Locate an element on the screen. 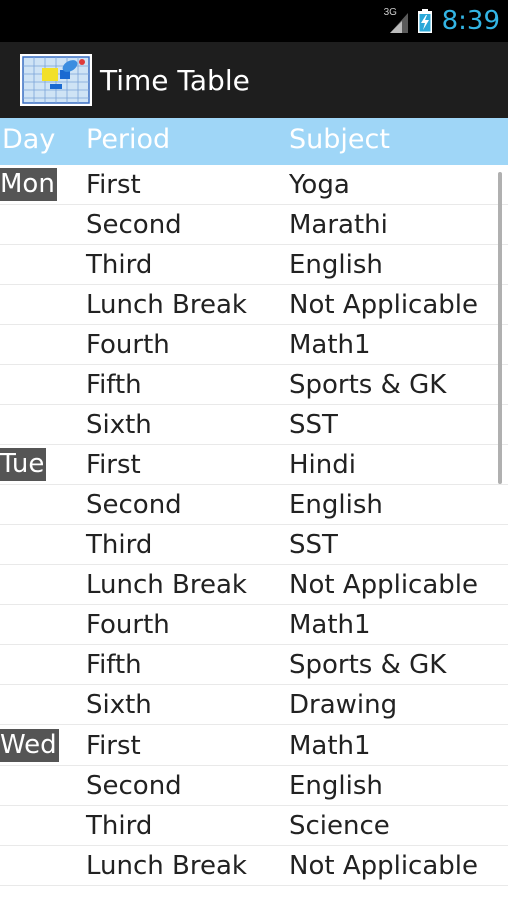  subject-cell: Hindi is located at coordinates (322, 465).